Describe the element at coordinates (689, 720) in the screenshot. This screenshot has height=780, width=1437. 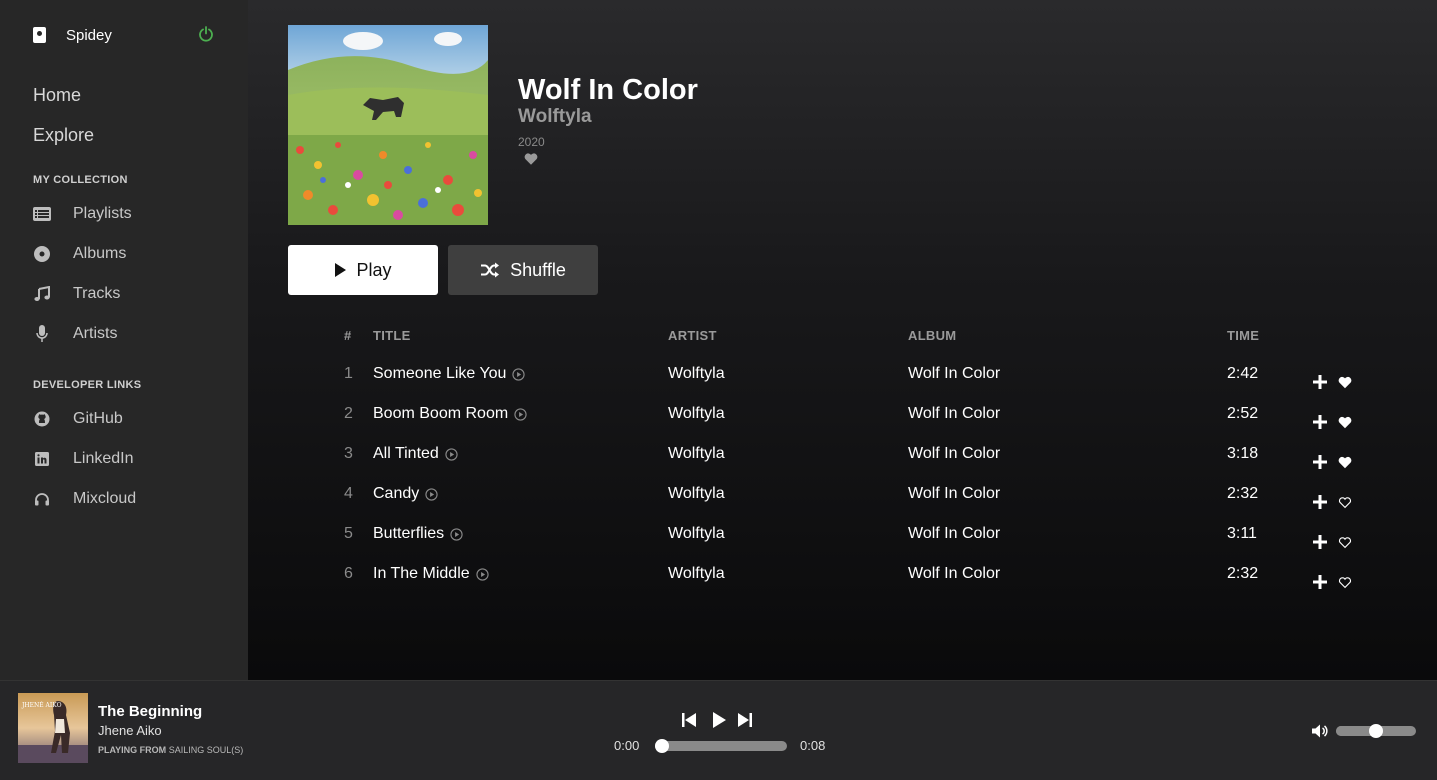
I see `previous-track-icon` at that location.